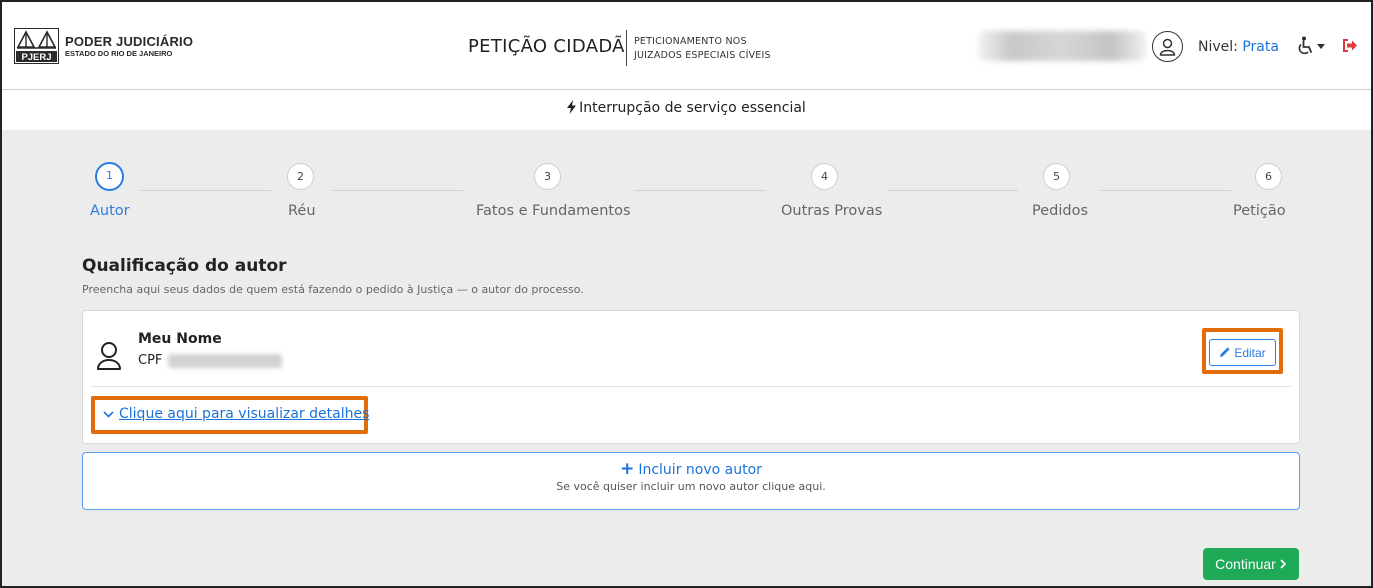 This screenshot has width=1373, height=588. Describe the element at coordinates (690, 41) in the screenshot. I see `app-subtitle-line1: PETICIONAMENTO NOS` at that location.